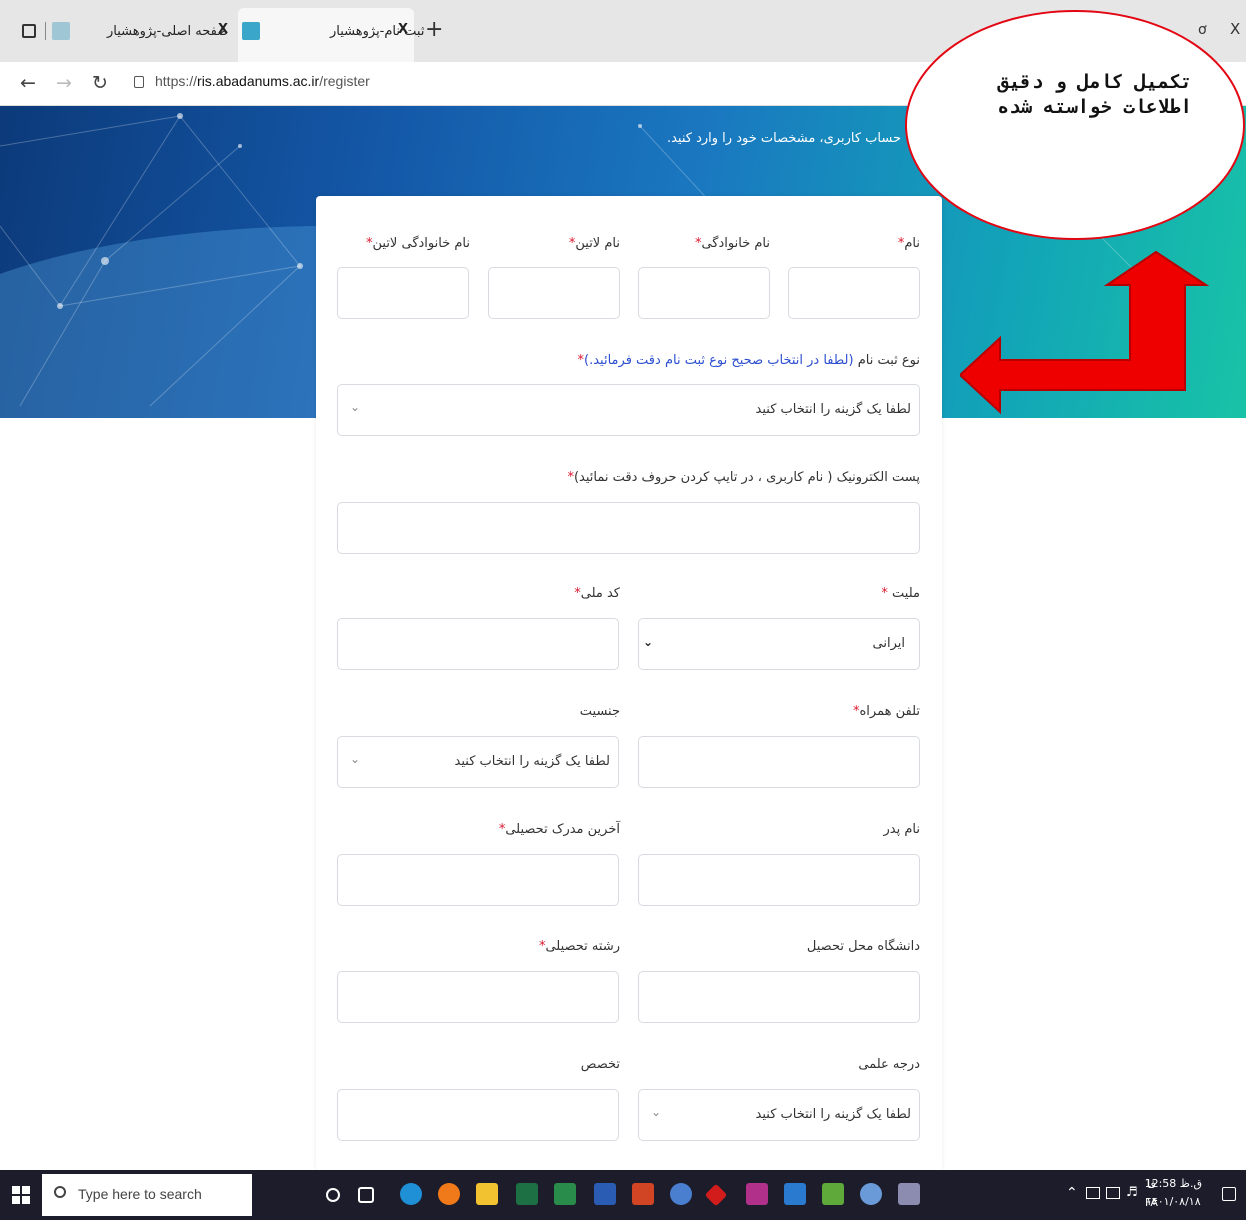 The width and height of the screenshot is (1246, 1220). I want to click on first-name-input, so click(854, 293).